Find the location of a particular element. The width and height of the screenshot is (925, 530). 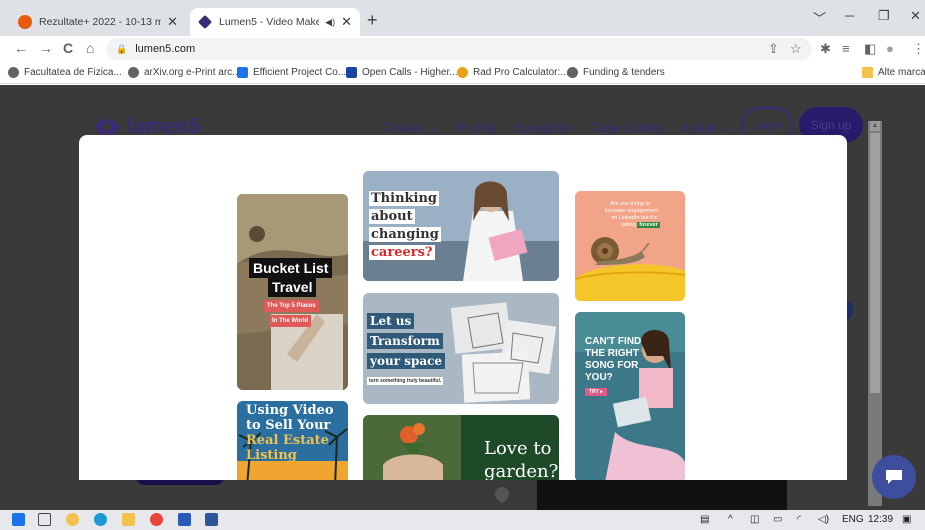

file-explorer-icon is located at coordinates (128, 519).